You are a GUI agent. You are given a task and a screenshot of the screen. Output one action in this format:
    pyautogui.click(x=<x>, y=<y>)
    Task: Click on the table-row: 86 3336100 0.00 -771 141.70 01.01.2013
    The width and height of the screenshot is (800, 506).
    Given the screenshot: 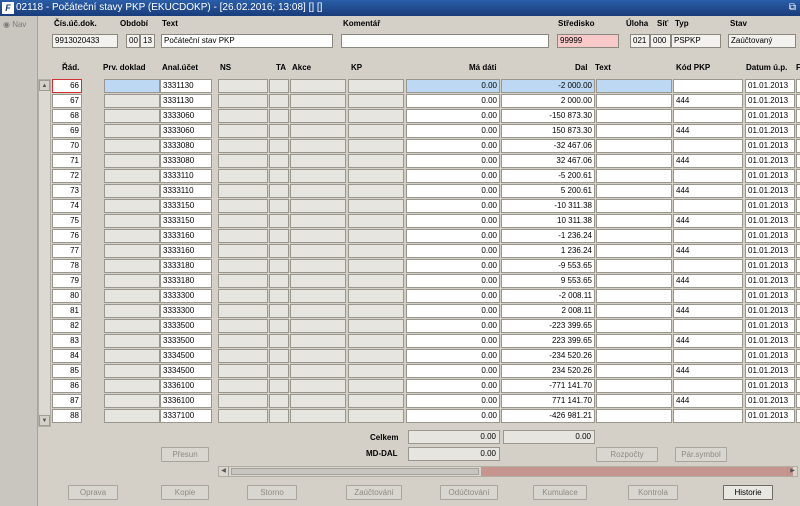 What is the action you would take?
    pyautogui.click(x=426, y=386)
    